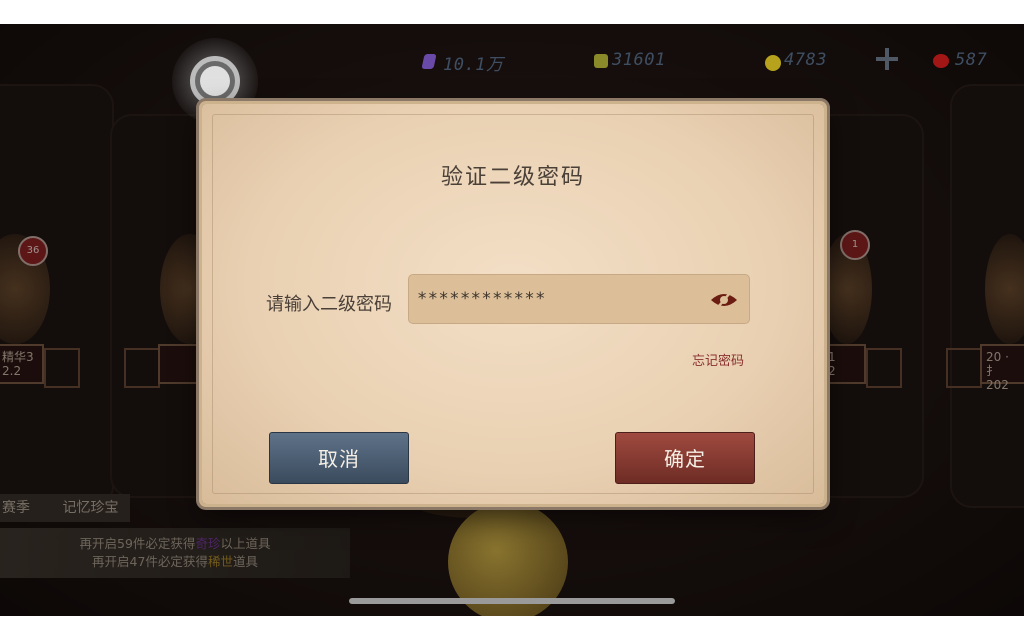 The height and width of the screenshot is (640, 1024). I want to click on ruby-count: 587, so click(971, 60).